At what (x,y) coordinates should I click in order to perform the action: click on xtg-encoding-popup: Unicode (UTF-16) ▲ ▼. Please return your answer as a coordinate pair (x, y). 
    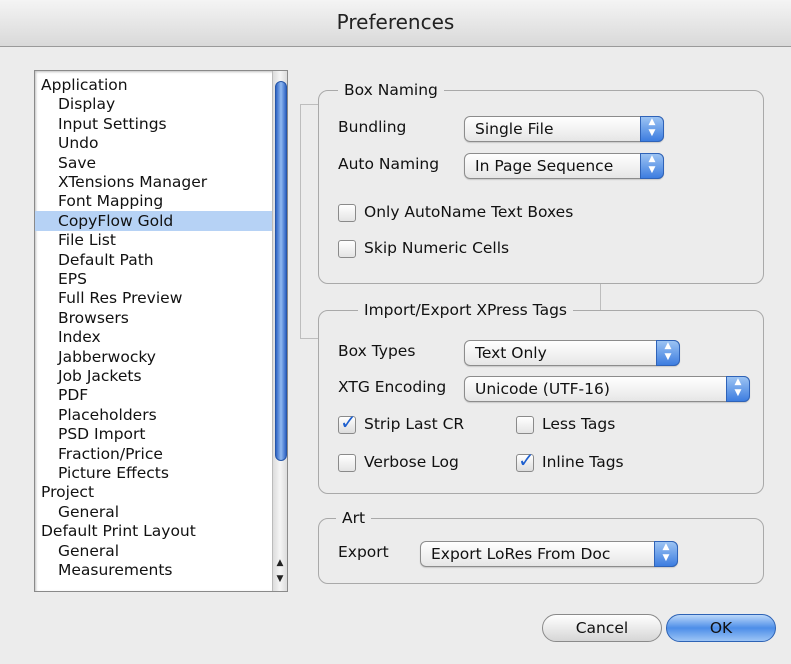
    Looking at the image, I should click on (607, 389).